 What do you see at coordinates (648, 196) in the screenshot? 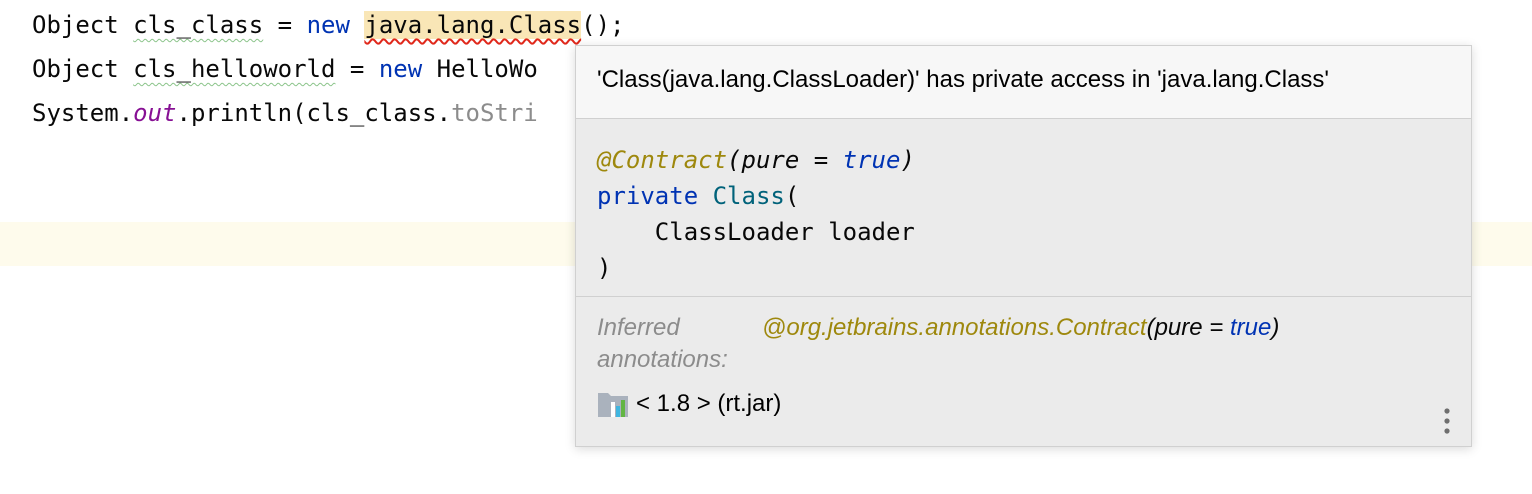
I see `modifier-private: private` at bounding box center [648, 196].